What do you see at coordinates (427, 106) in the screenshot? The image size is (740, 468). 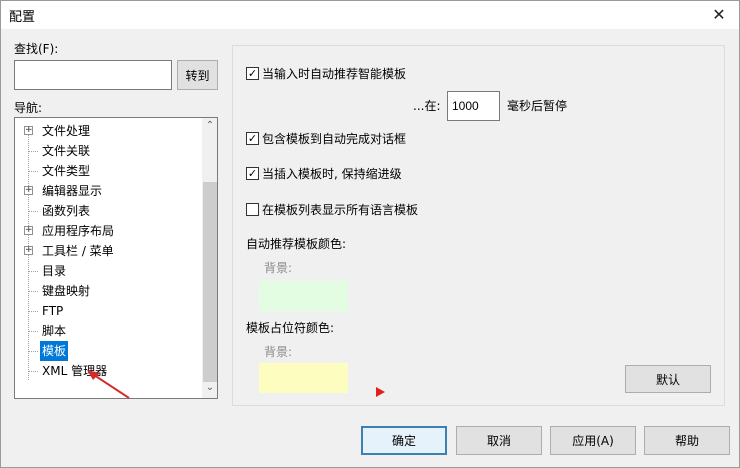 I see `delay-prefix-label: ...在:` at bounding box center [427, 106].